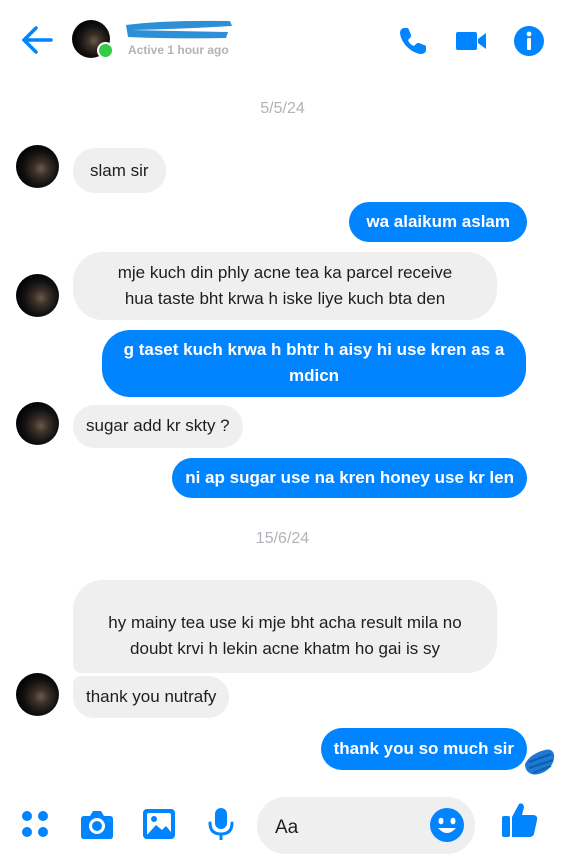  I want to click on back-arrow-icon, so click(37, 40).